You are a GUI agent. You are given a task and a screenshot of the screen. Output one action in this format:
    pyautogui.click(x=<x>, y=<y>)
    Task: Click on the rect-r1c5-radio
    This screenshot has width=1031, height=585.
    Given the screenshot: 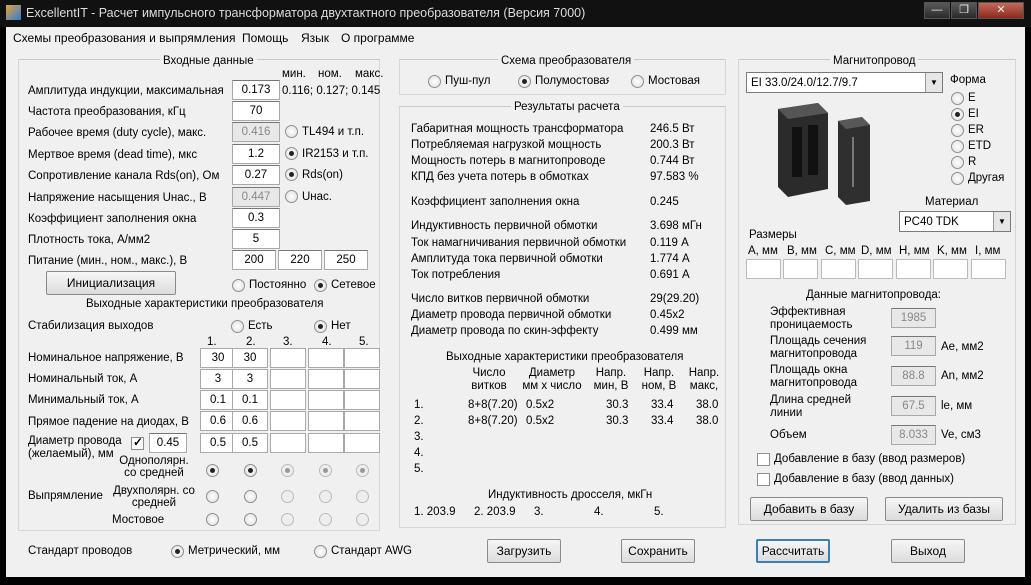 What is the action you would take?
    pyautogui.click(x=362, y=470)
    